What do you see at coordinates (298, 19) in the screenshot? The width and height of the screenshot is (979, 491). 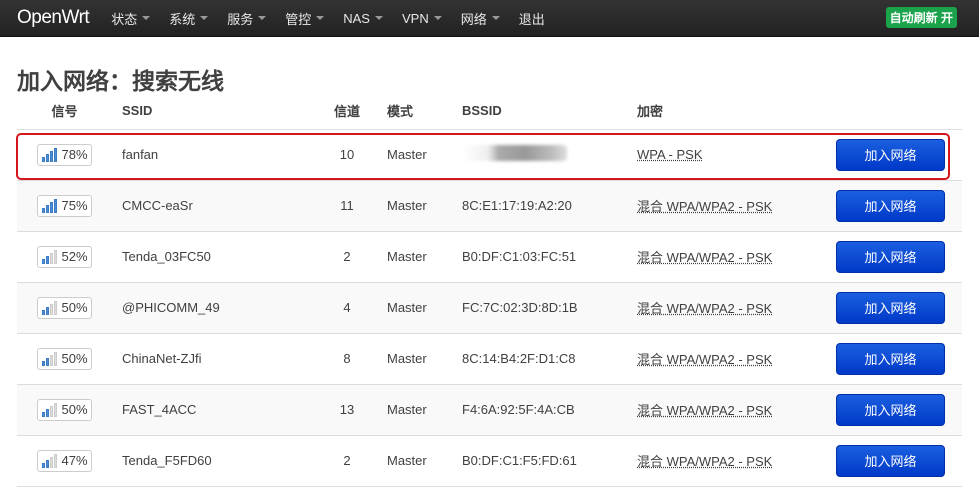 I see `menu-label: 管控` at bounding box center [298, 19].